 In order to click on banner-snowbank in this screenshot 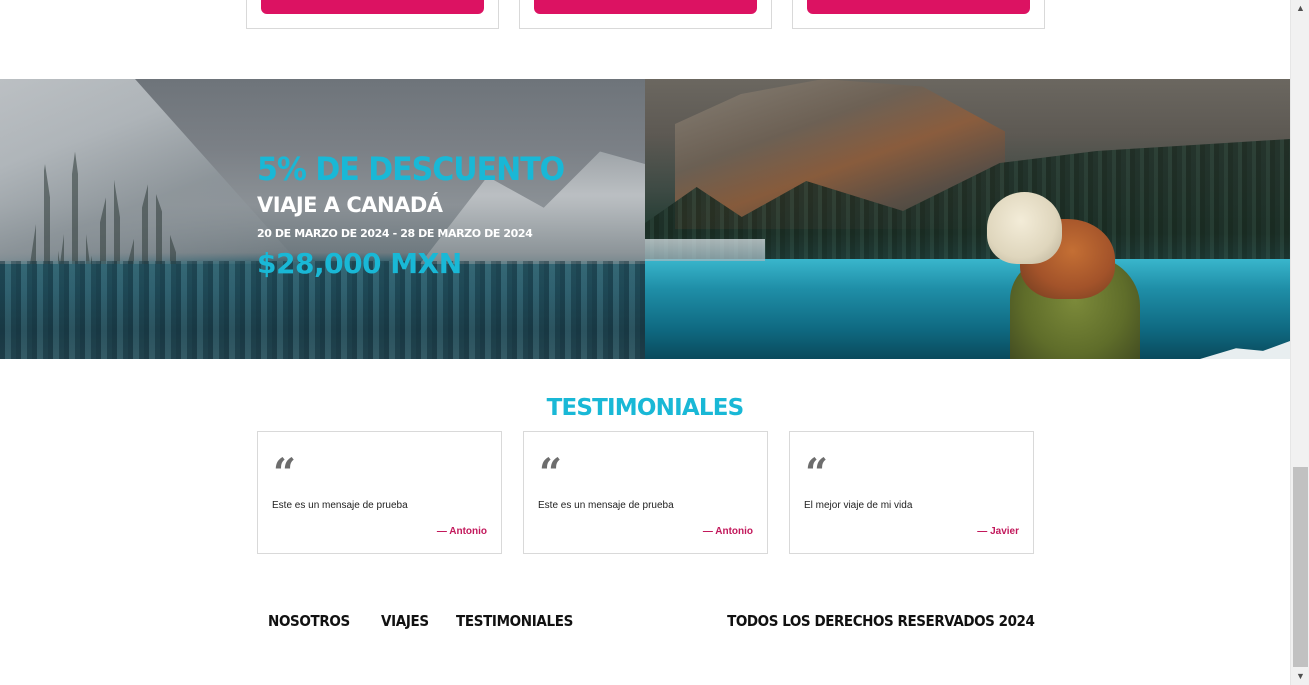, I will do `click(705, 250)`.